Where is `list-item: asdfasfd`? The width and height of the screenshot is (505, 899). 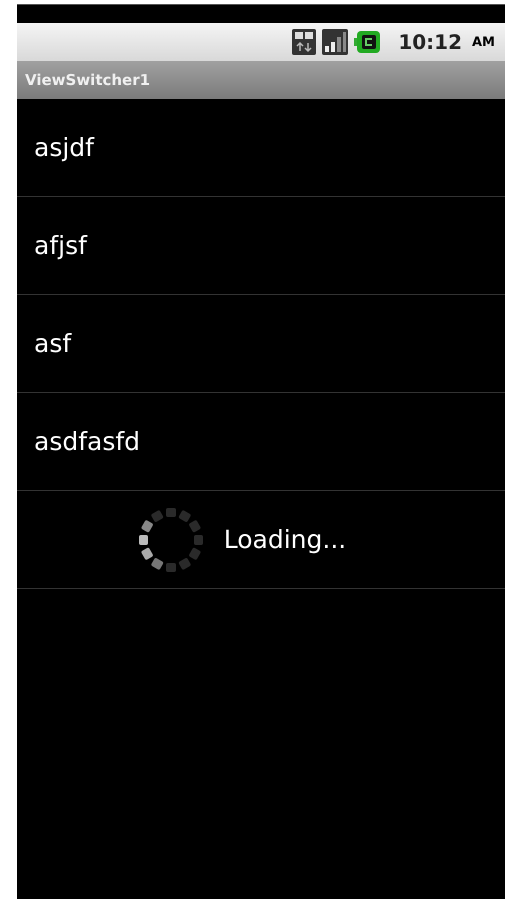 list-item: asdfasfd is located at coordinates (261, 442).